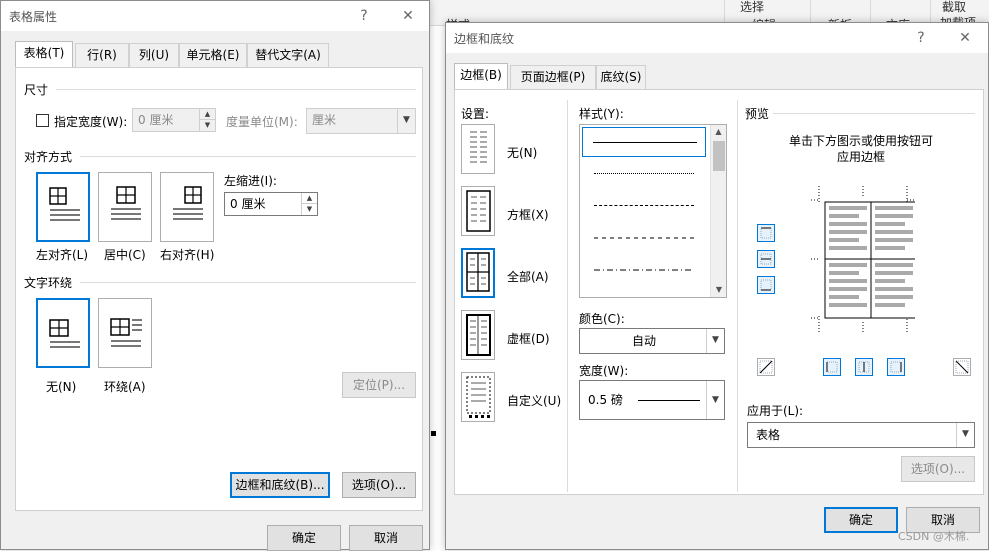  What do you see at coordinates (718, 211) in the screenshot?
I see `style-list-scrollbar: ▲ ▼` at bounding box center [718, 211].